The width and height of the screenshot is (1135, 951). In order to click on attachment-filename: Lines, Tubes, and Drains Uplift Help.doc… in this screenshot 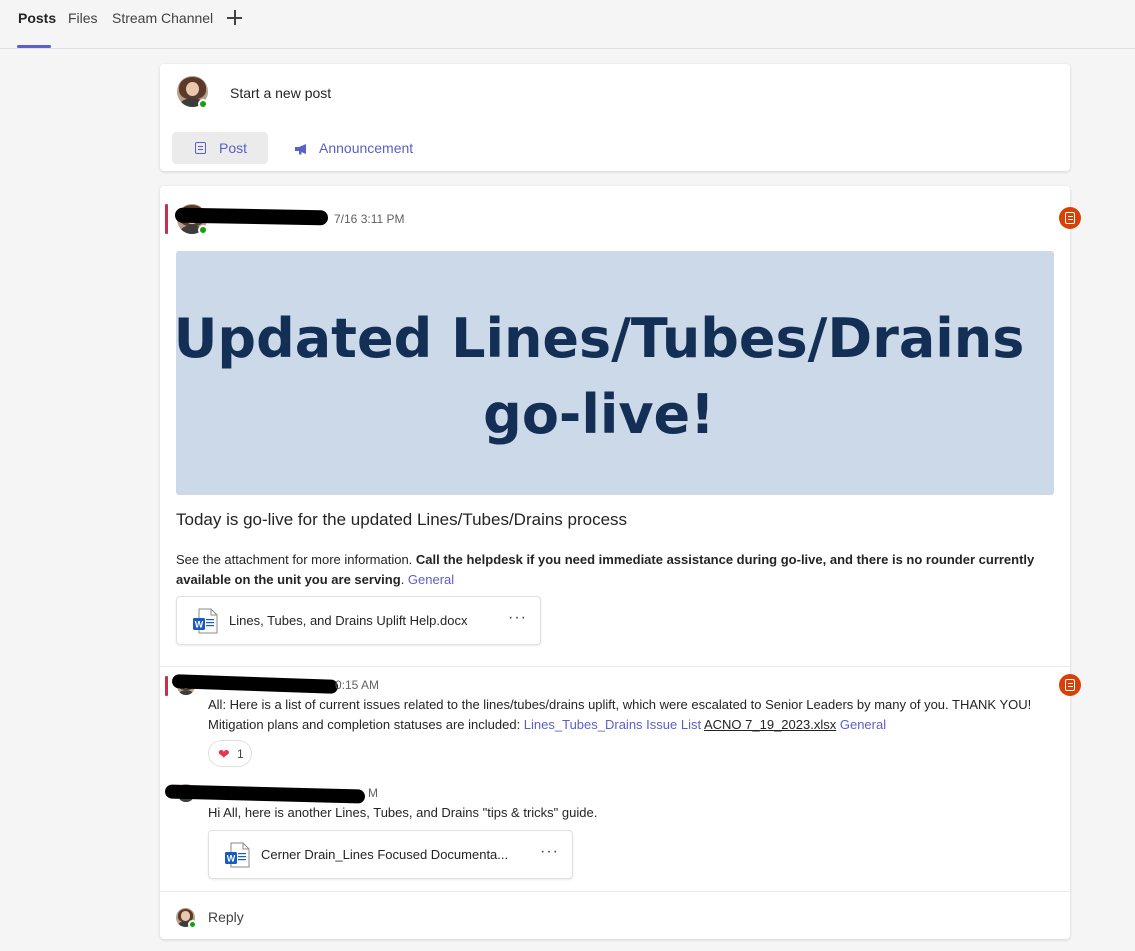, I will do `click(348, 620)`.